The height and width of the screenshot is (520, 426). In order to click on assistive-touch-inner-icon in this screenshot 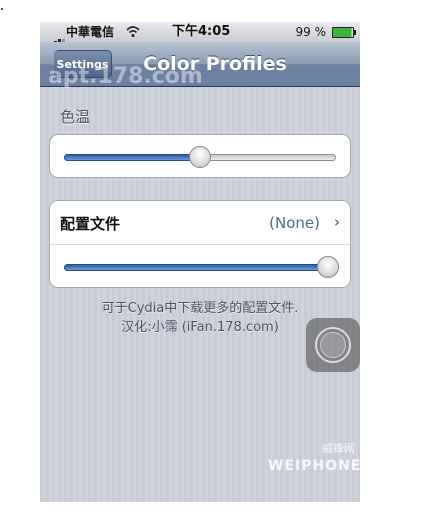, I will do `click(333, 345)`.